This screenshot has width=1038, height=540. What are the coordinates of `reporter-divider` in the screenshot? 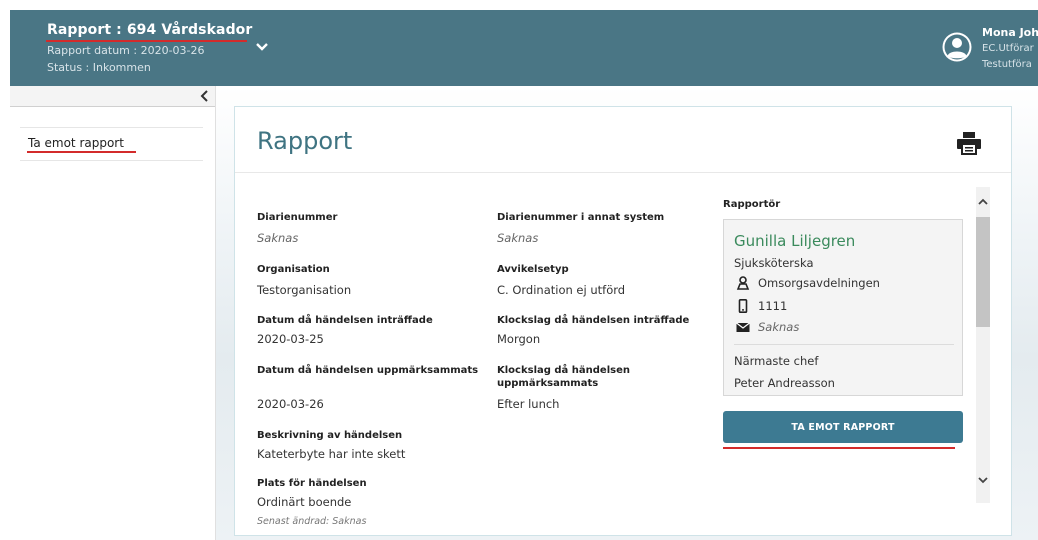 It's located at (844, 344).